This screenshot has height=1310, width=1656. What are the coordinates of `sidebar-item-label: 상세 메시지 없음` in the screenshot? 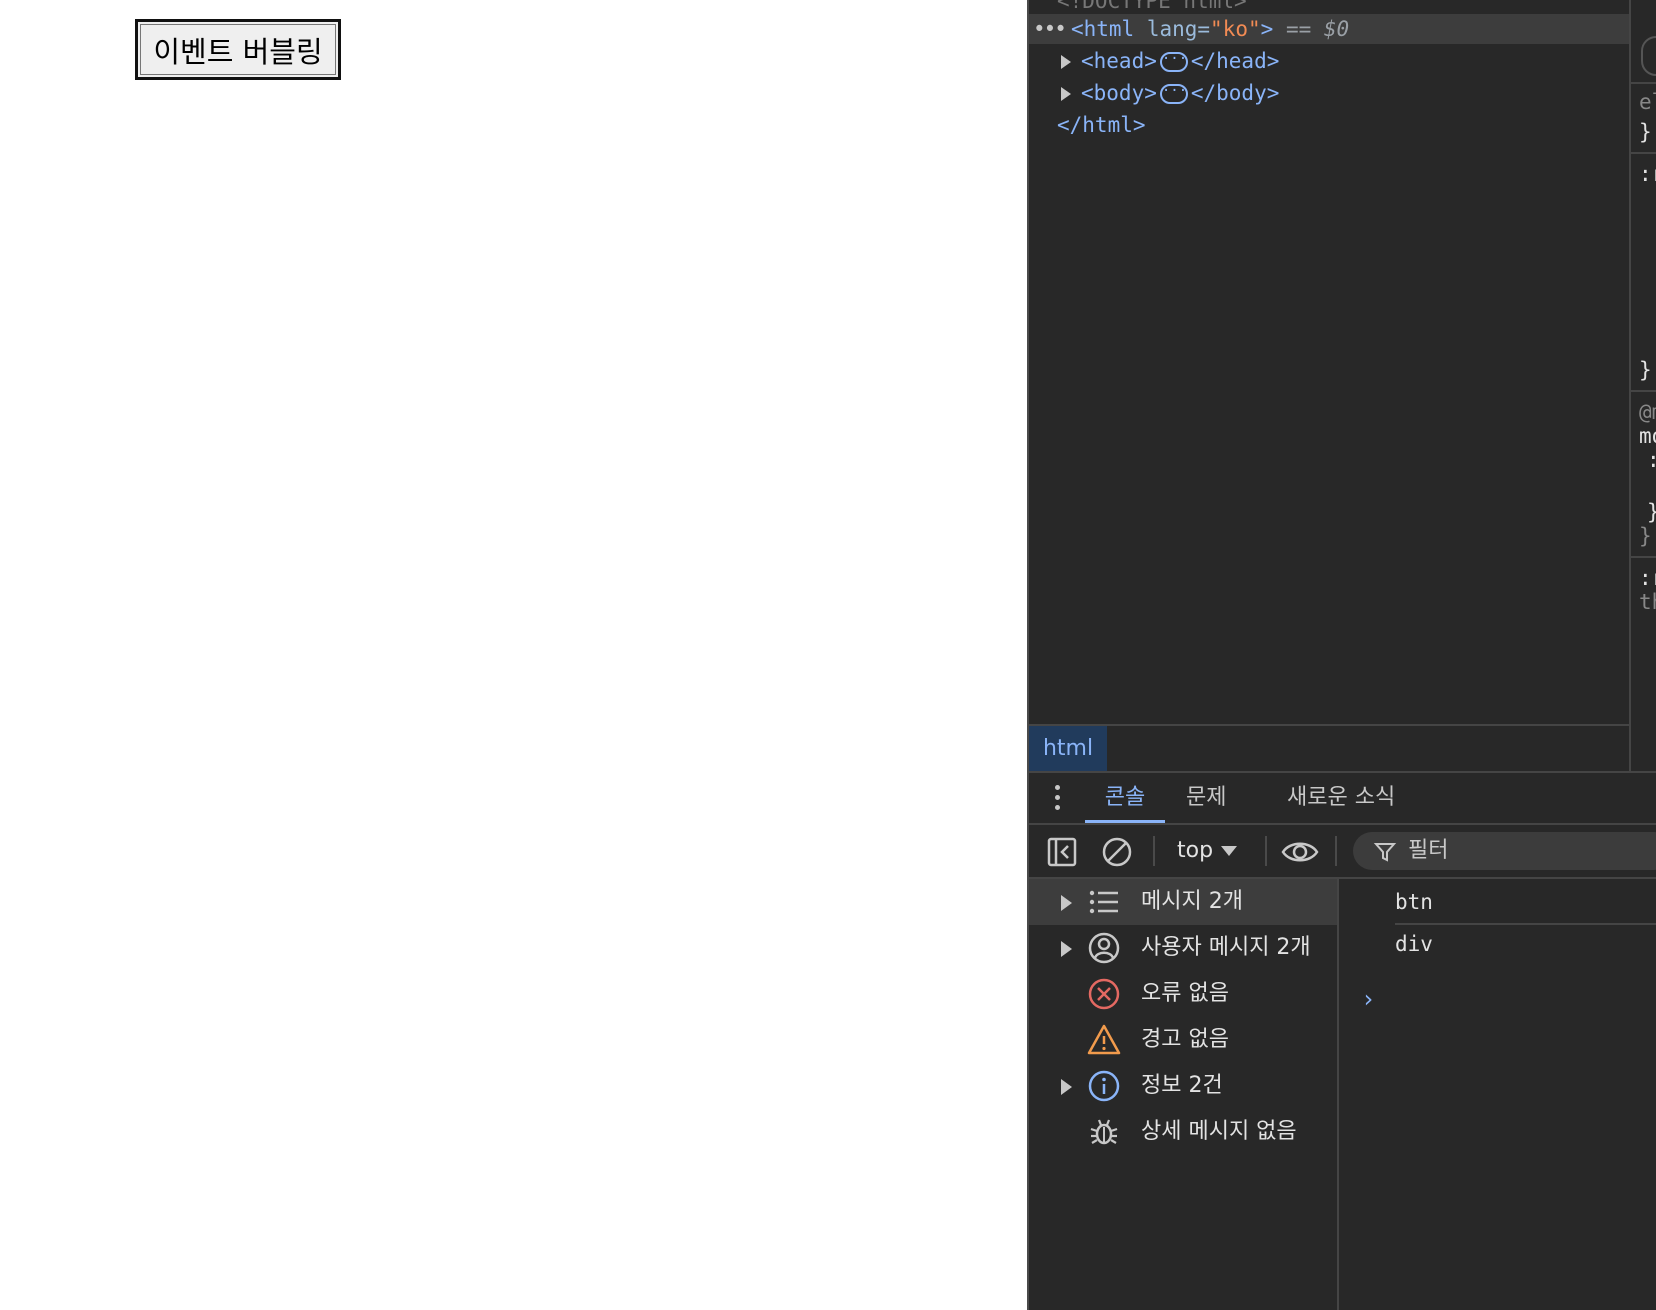 It's located at (1219, 1131).